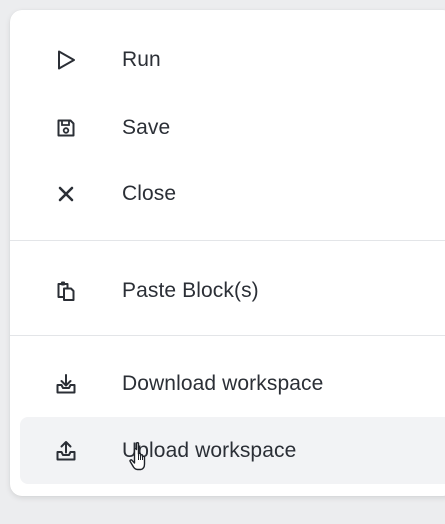  What do you see at coordinates (66, 60) in the screenshot?
I see `play-outline-icon` at bounding box center [66, 60].